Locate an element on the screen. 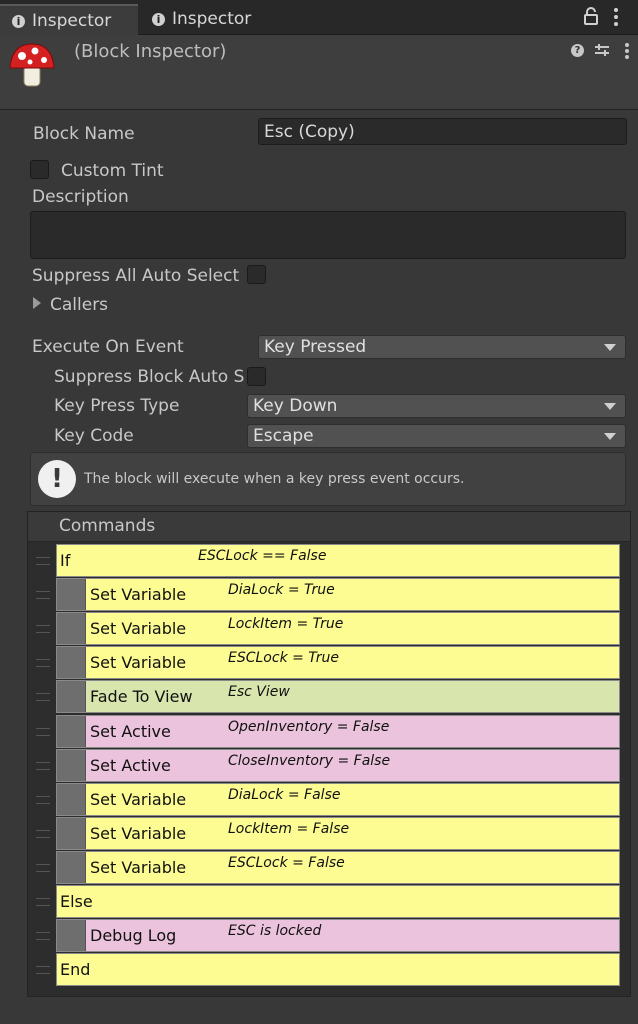 This screenshot has width=638, height=1024. command-row: Fade To View Esc View is located at coordinates (338, 696).